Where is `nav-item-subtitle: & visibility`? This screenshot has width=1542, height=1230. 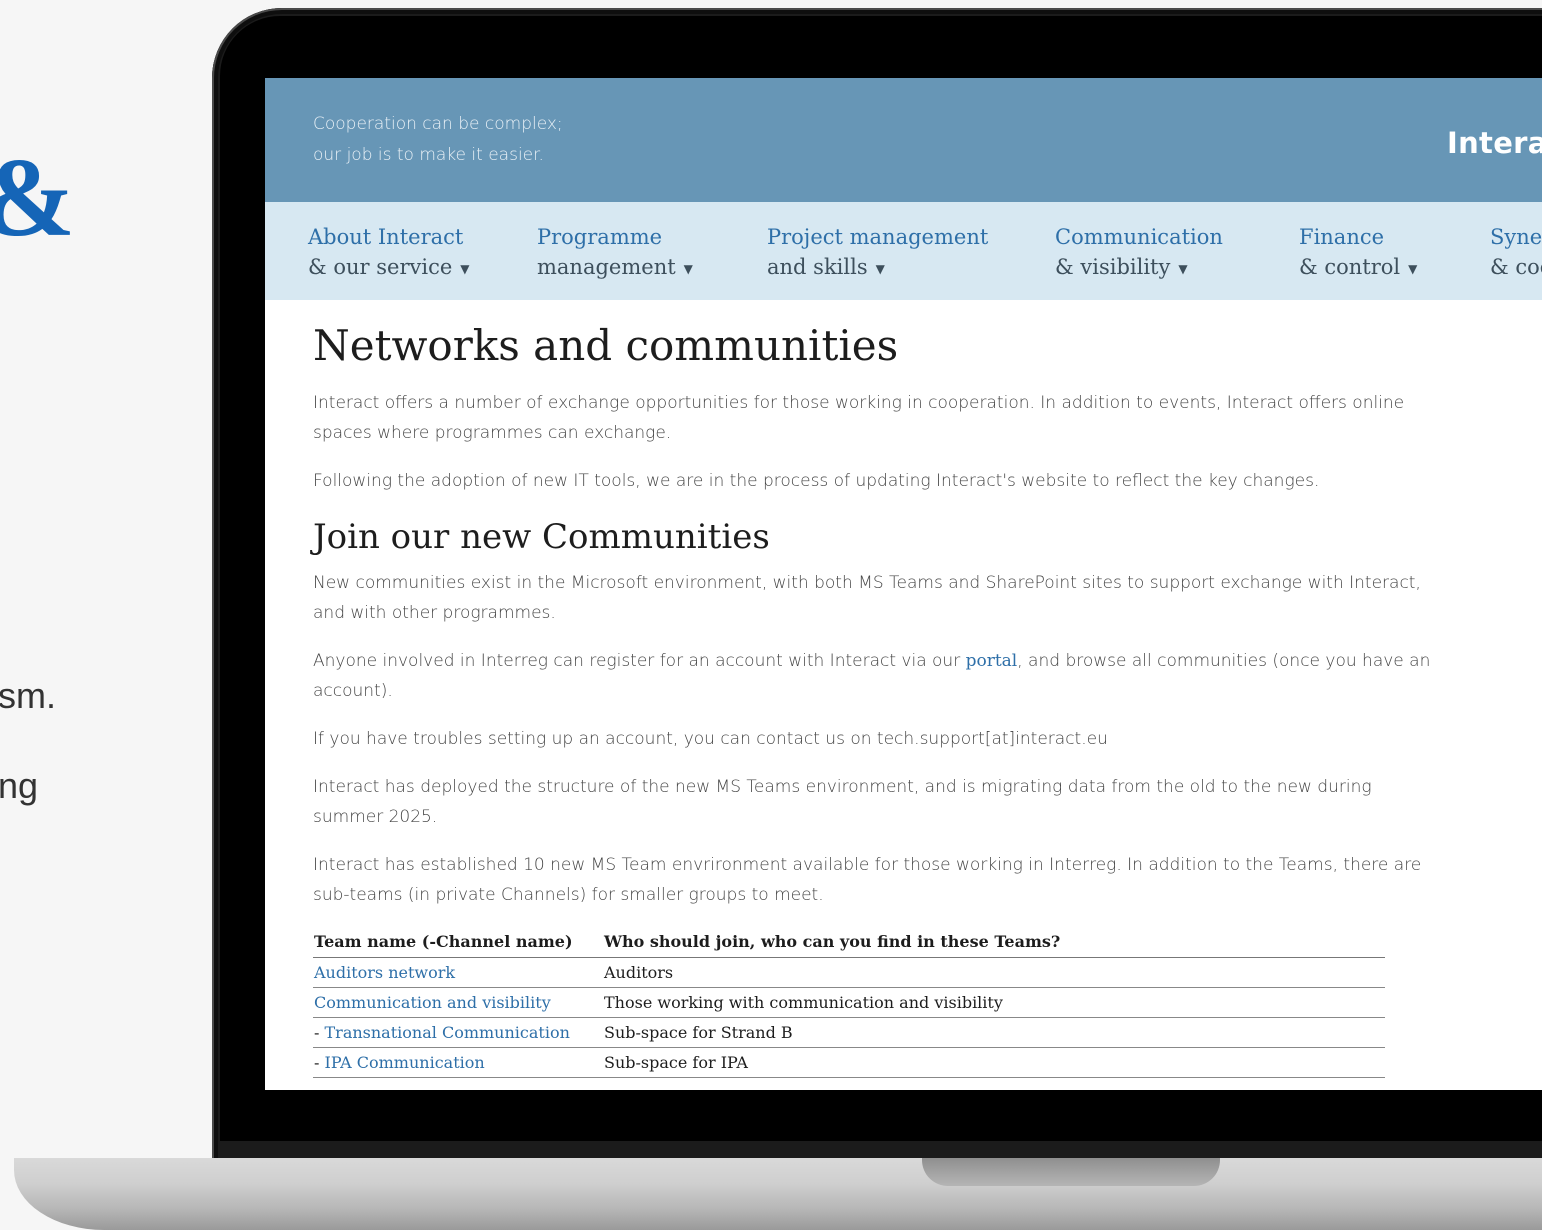 nav-item-subtitle: & visibility is located at coordinates (1113, 267).